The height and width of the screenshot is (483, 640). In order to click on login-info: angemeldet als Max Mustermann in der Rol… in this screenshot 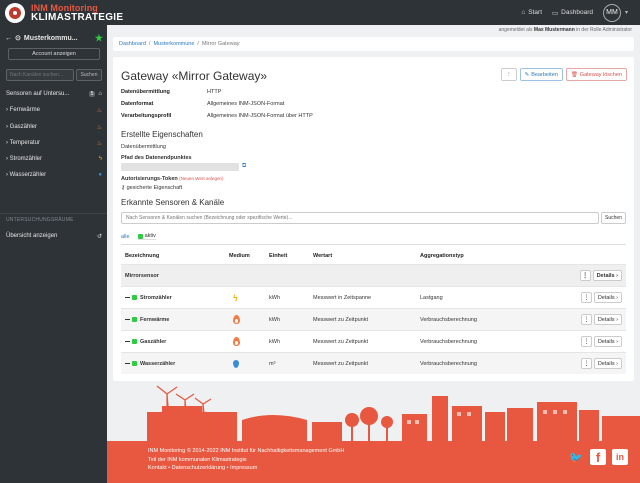, I will do `click(565, 30)`.